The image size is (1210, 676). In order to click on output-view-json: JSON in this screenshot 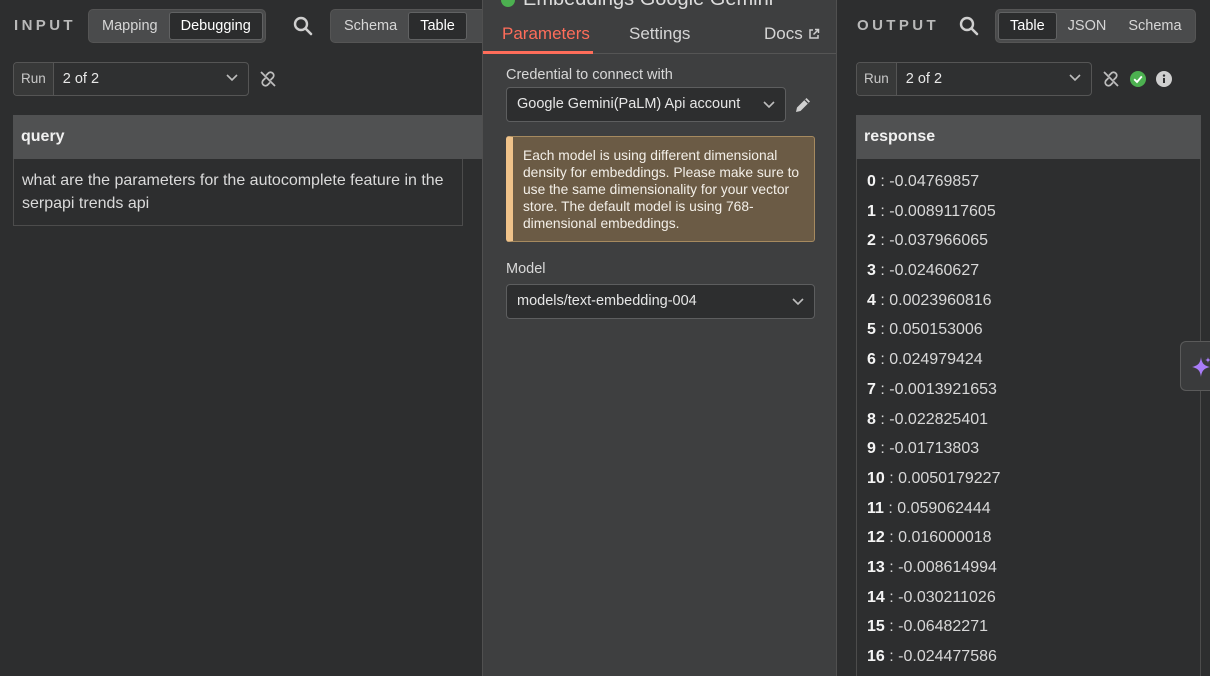, I will do `click(1087, 26)`.